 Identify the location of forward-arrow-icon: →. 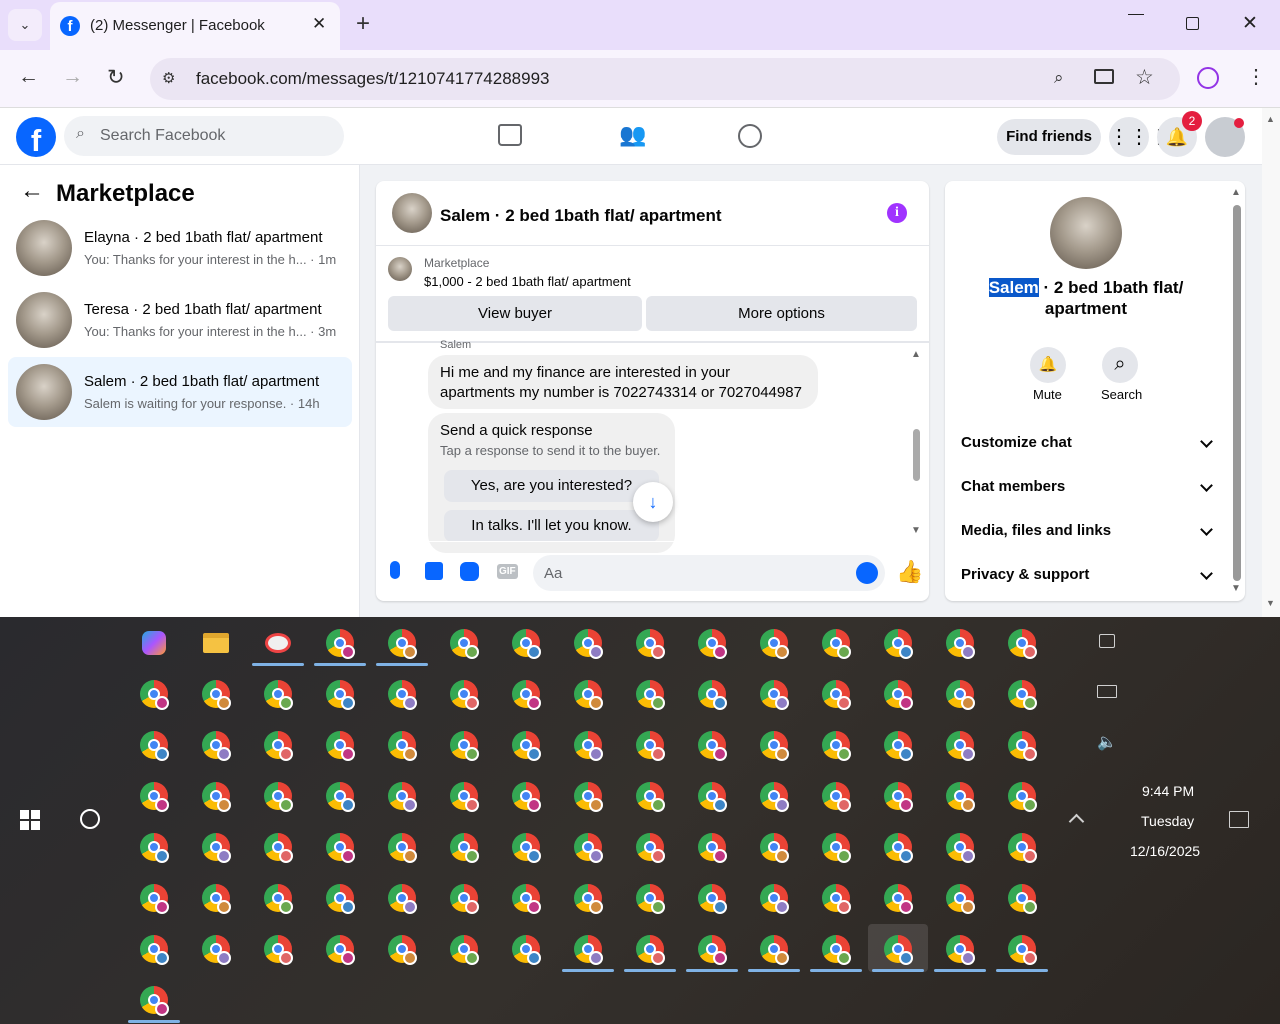
(72, 77).